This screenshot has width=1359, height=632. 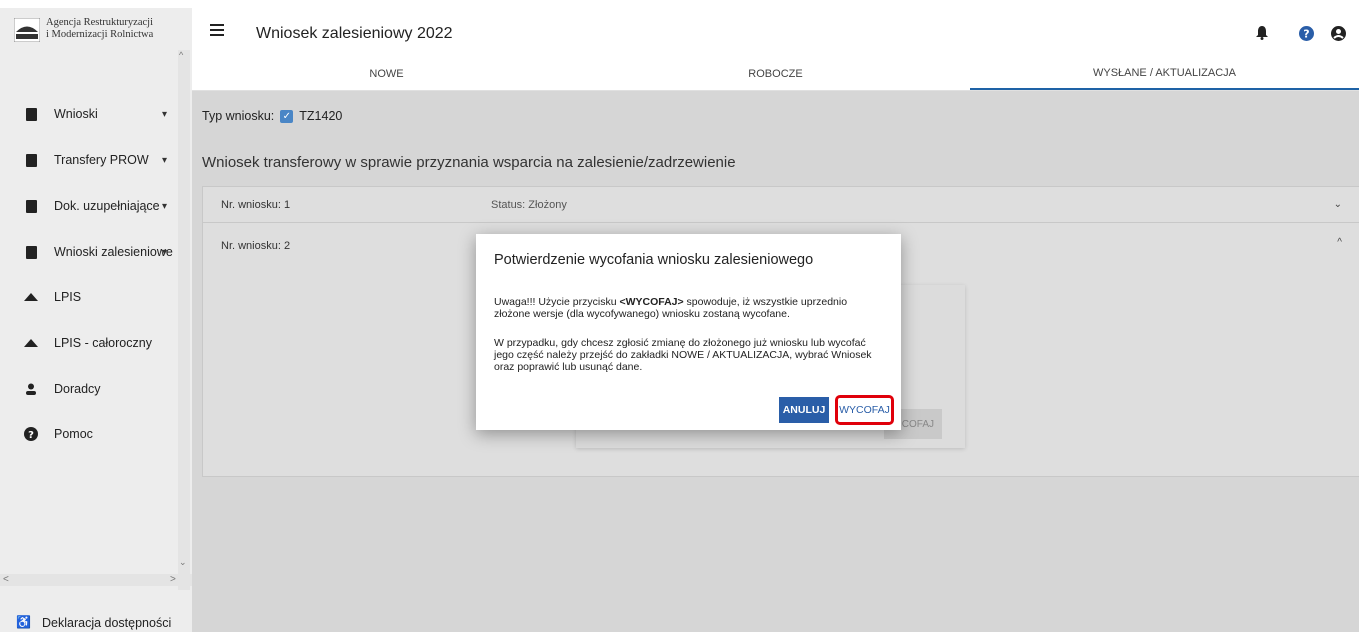 What do you see at coordinates (89, 389) in the screenshot?
I see `sidebar-item-doradcy: Doradcy` at bounding box center [89, 389].